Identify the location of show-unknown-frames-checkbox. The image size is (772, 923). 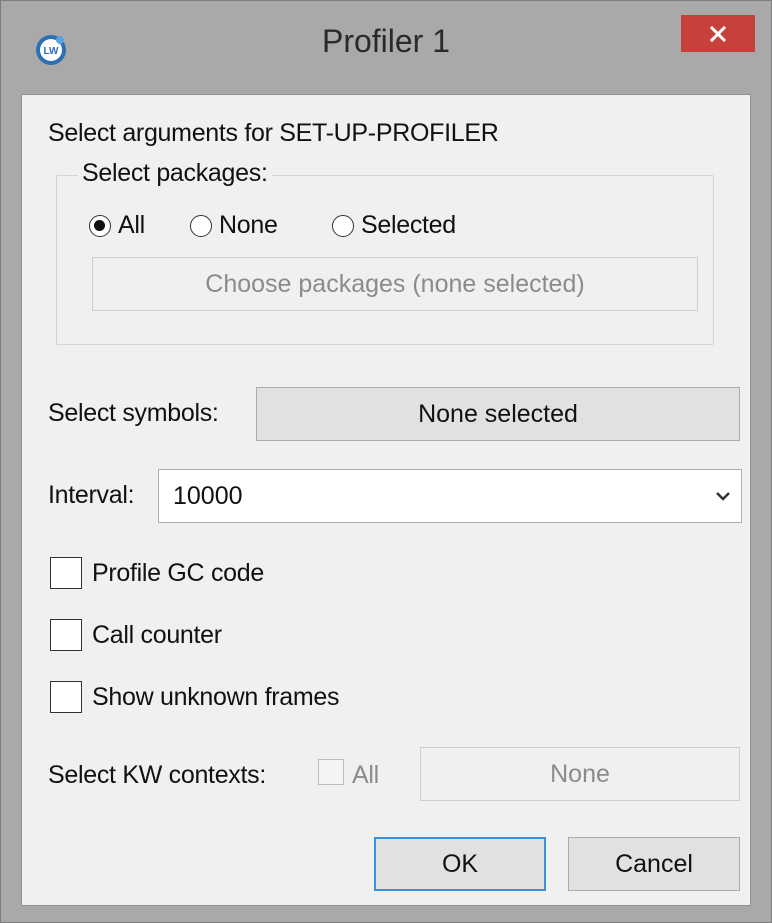
(66, 697).